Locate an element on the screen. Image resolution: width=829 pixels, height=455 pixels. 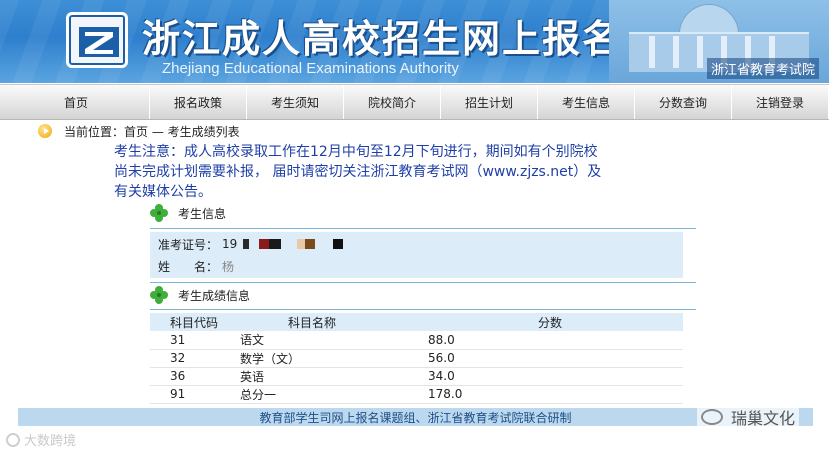
nav-candidate-info: 考生信息 is located at coordinates (586, 102).